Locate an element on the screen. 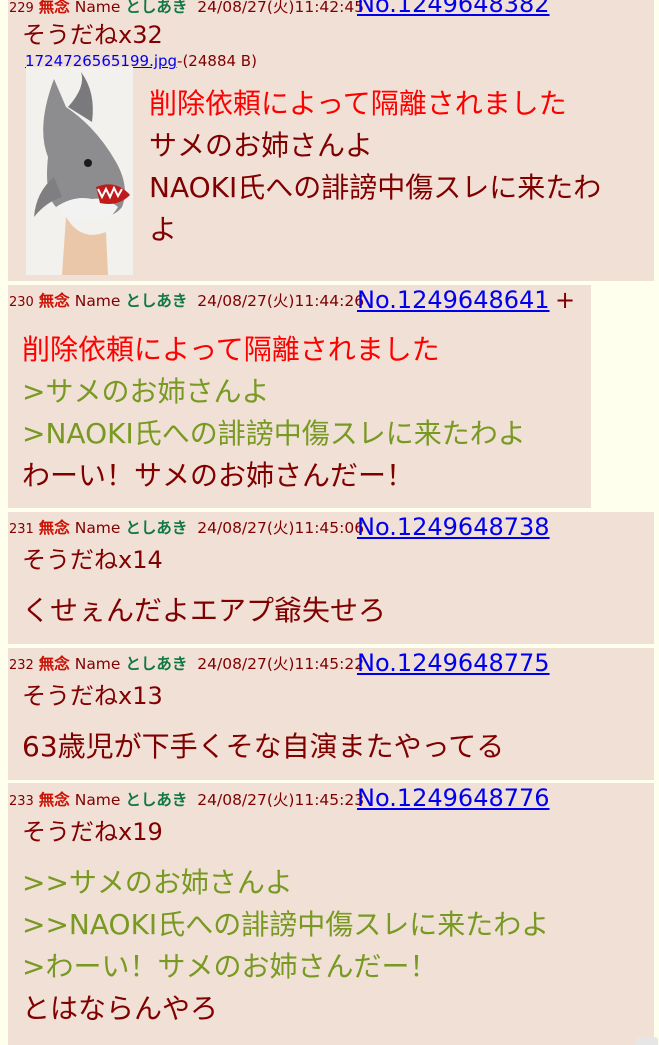 The image size is (659, 1045). post-header: 229 無念 Name としあき 24/08/27(火)11:42:45 is located at coordinates (186, 9).